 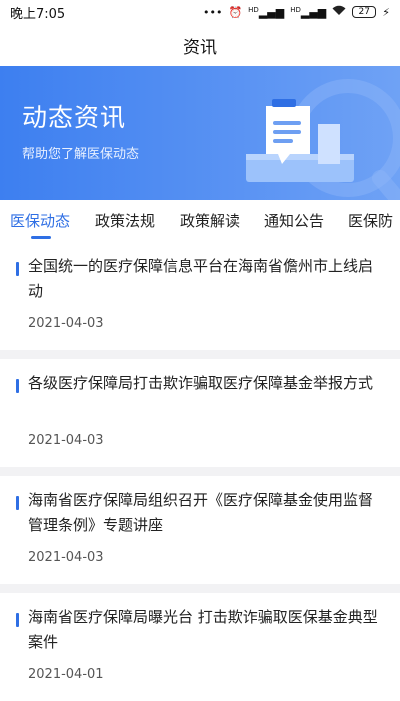 What do you see at coordinates (38, 14) in the screenshot?
I see `status-time: 晚上7:05` at bounding box center [38, 14].